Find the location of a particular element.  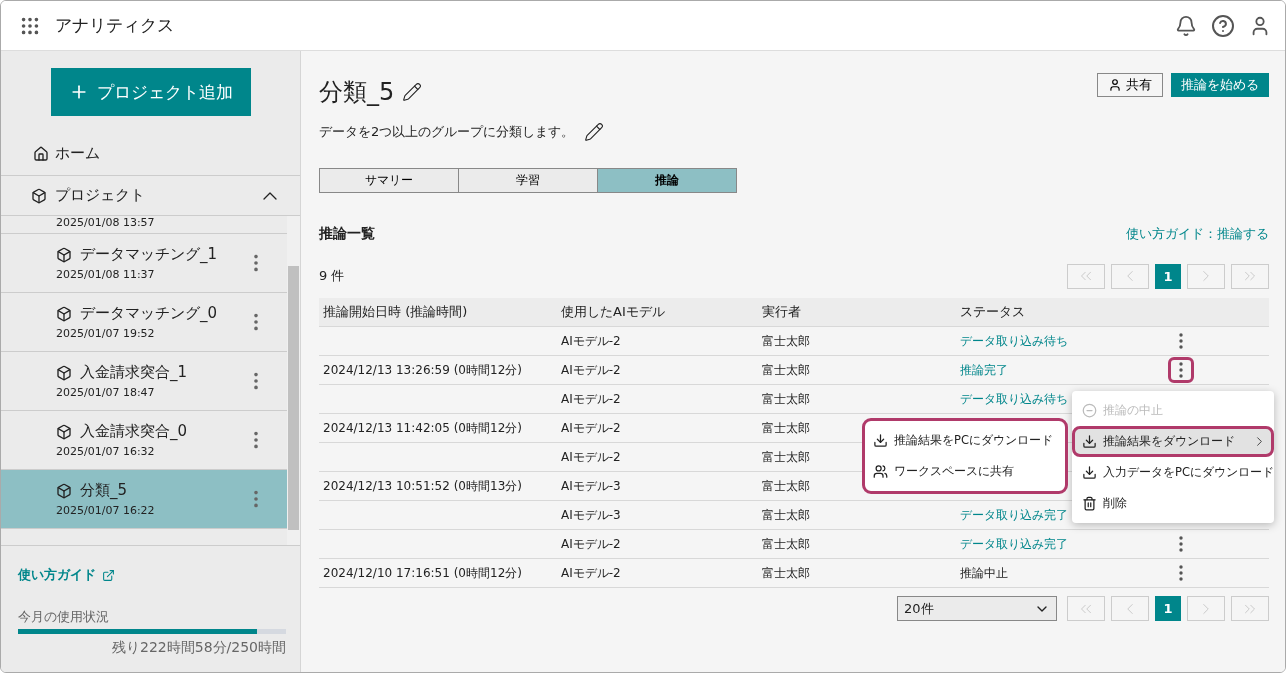

project-item: 分類_5 2025/01/07 16:22 is located at coordinates (144, 499).